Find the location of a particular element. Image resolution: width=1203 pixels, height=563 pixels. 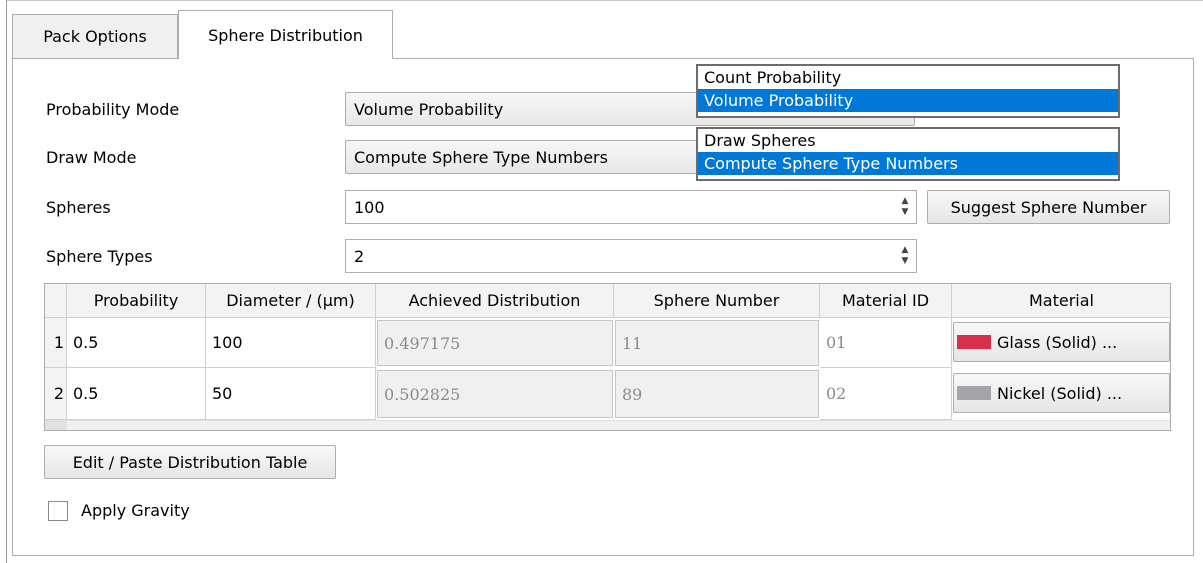

probability-mode-label: Probability Mode is located at coordinates (113, 109).